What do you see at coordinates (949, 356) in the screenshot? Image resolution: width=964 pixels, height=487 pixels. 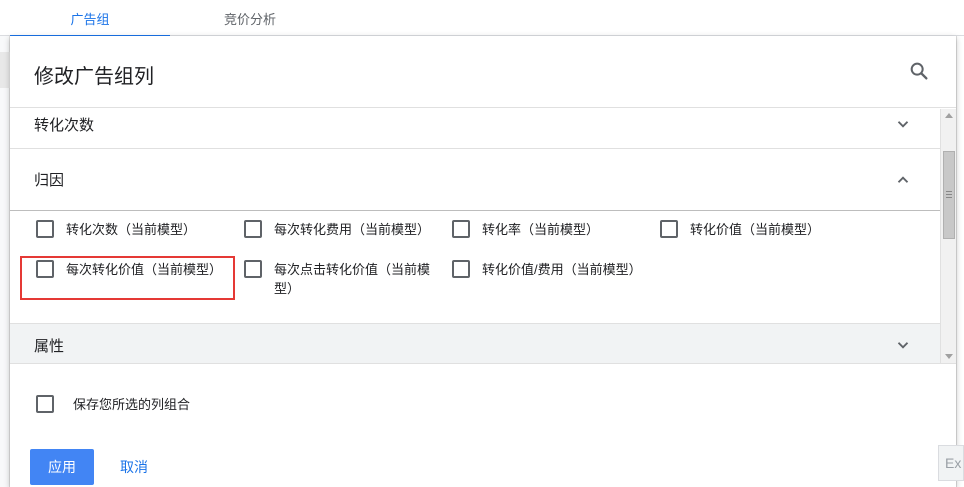 I see `scroll-down-arrow-icon` at bounding box center [949, 356].